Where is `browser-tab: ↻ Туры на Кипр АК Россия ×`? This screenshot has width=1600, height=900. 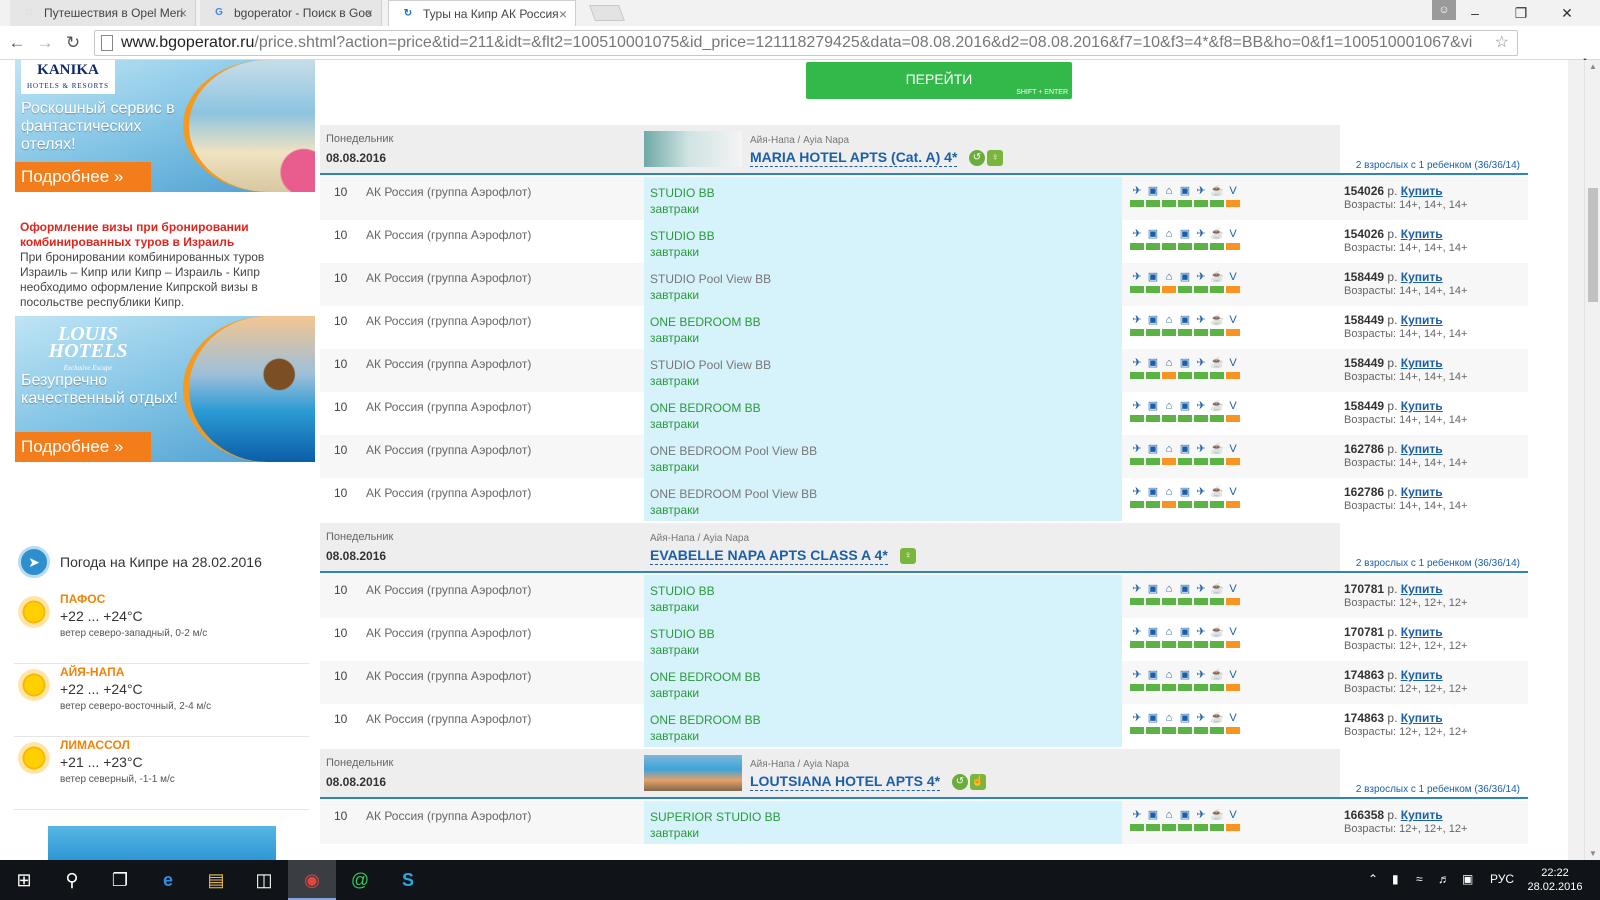
browser-tab: ↻ Туры на Кипр АК Россия × is located at coordinates (482, 13).